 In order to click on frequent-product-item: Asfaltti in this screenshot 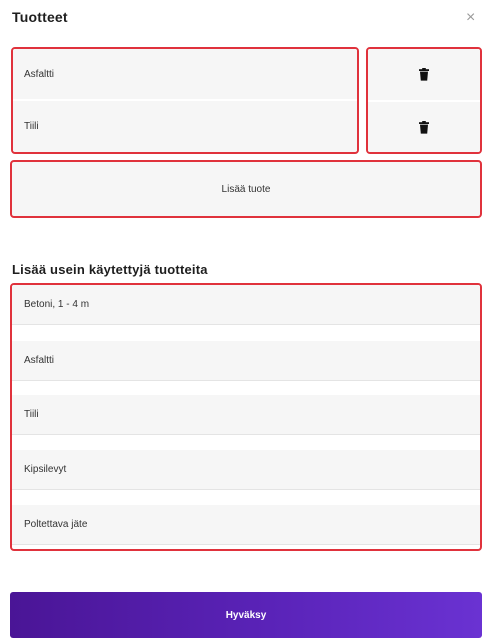, I will do `click(246, 361)`.